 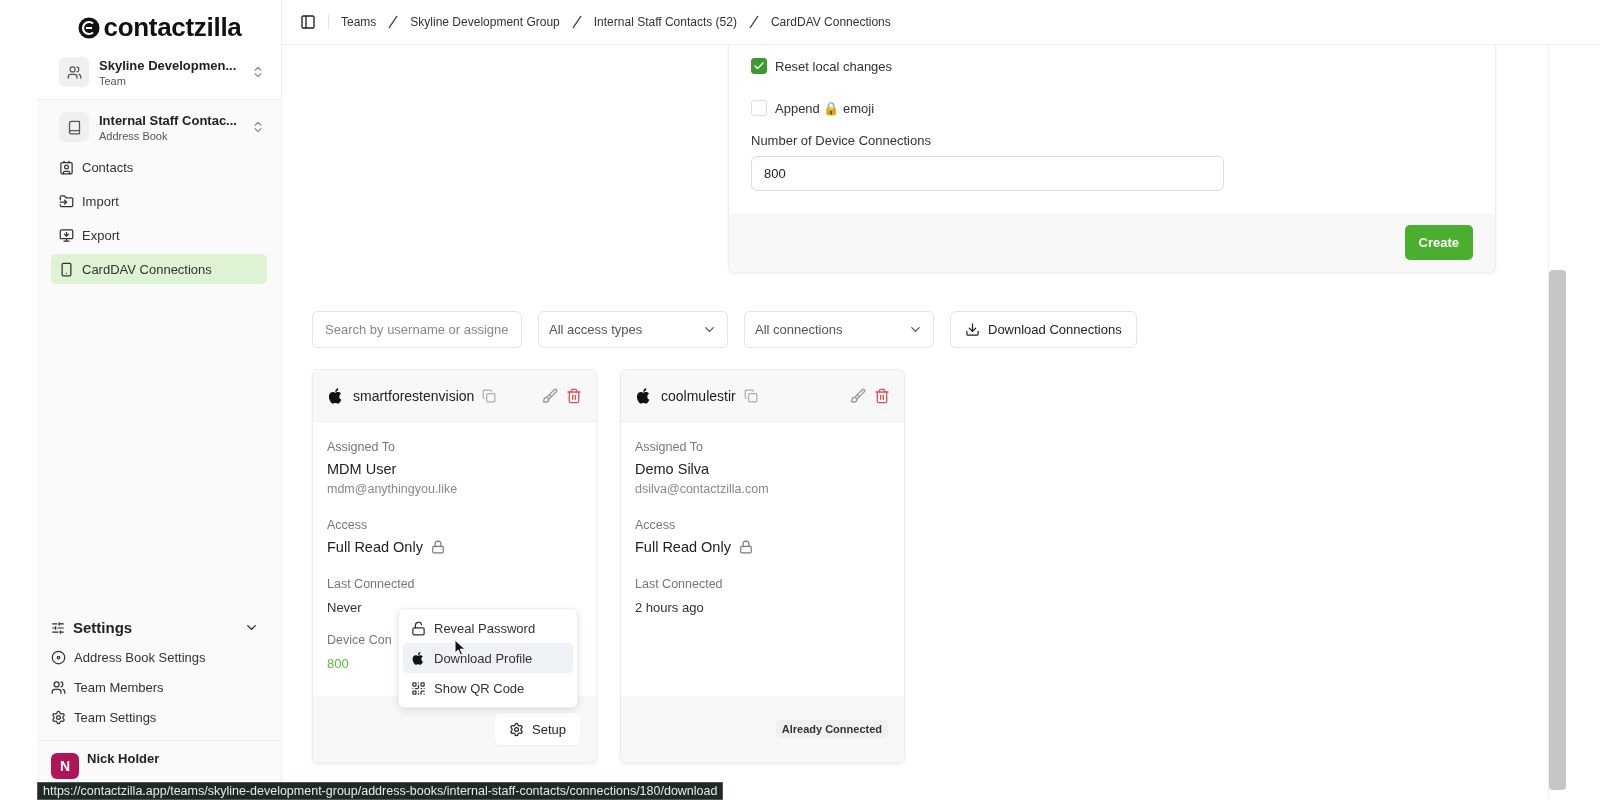 What do you see at coordinates (479, 688) in the screenshot?
I see `menu-label: Show QR Code` at bounding box center [479, 688].